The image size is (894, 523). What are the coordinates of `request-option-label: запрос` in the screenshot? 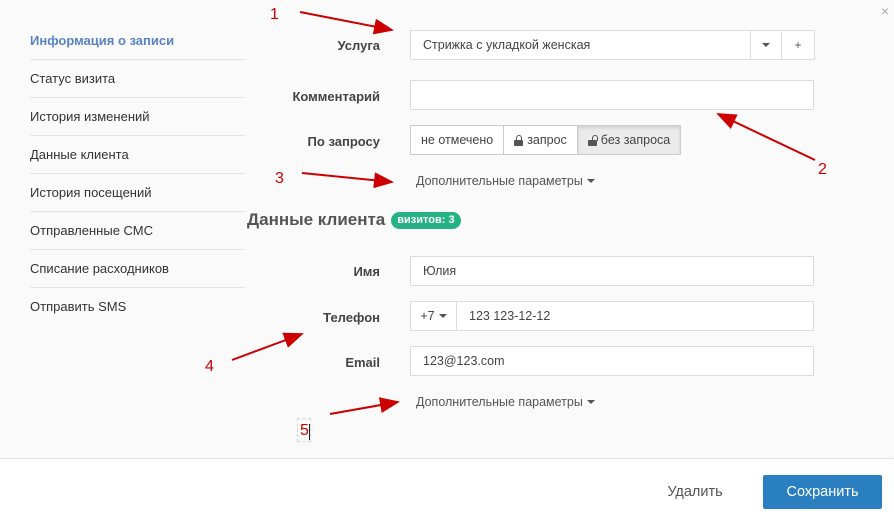 It's located at (547, 140).